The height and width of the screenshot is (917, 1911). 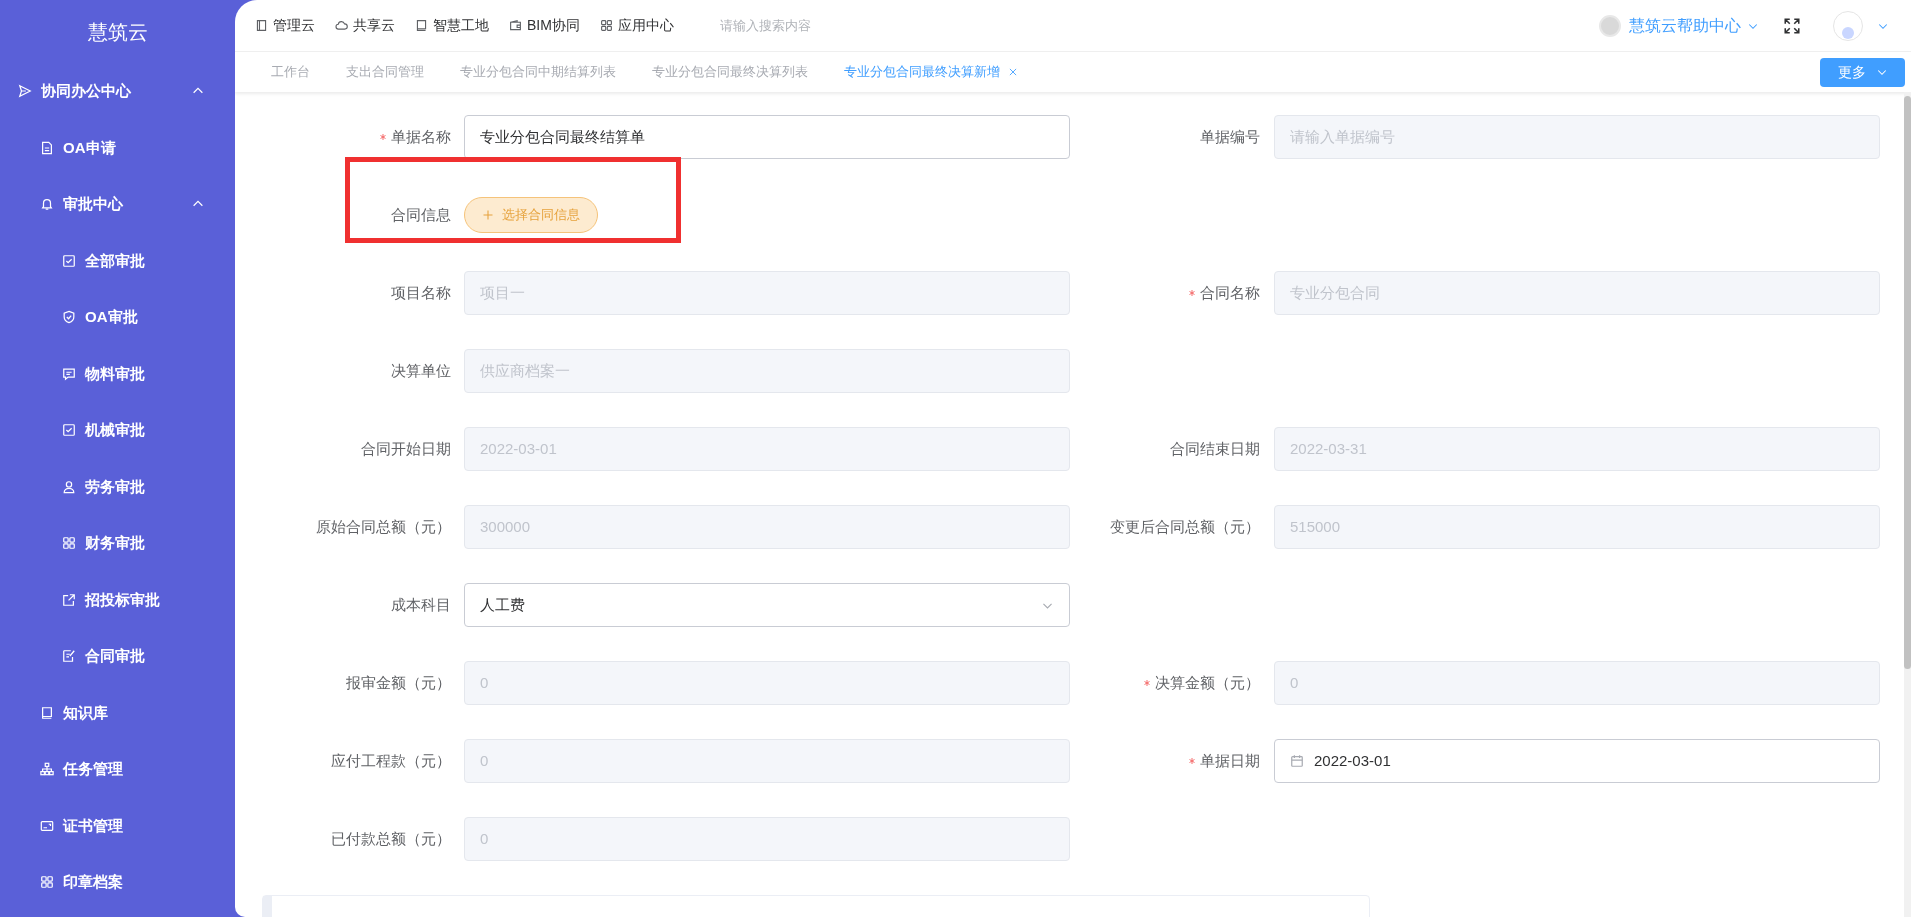 I want to click on sidebar-item: 知识库, so click(x=117, y=712).